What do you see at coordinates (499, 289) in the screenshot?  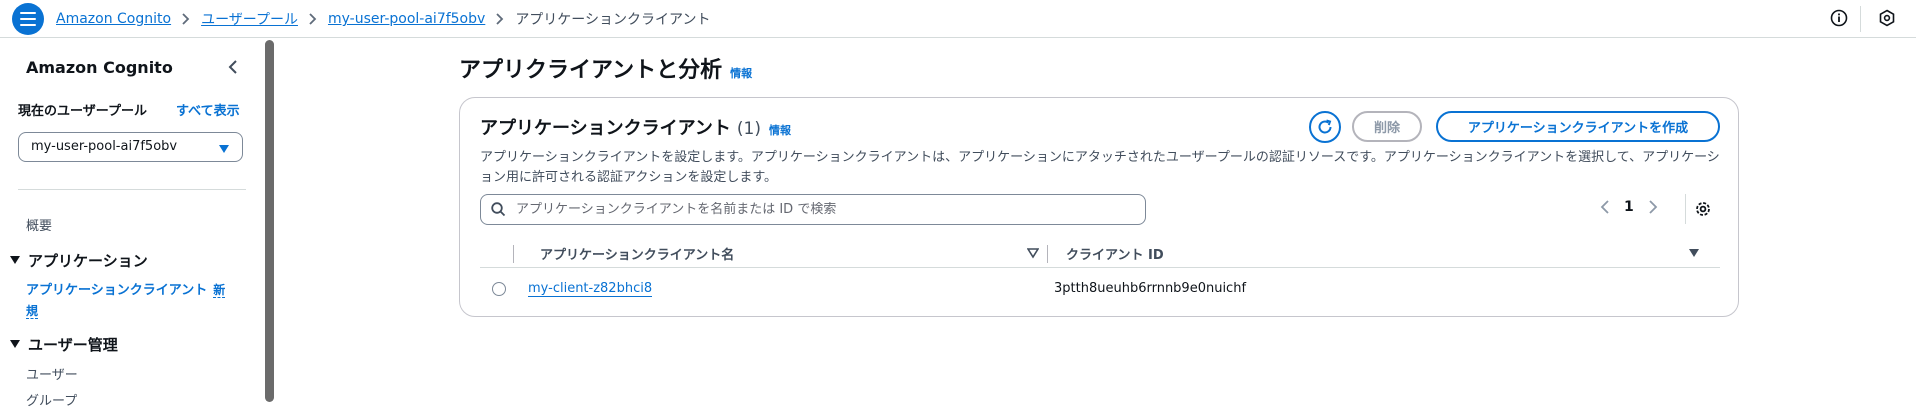 I see `row-select-radio` at bounding box center [499, 289].